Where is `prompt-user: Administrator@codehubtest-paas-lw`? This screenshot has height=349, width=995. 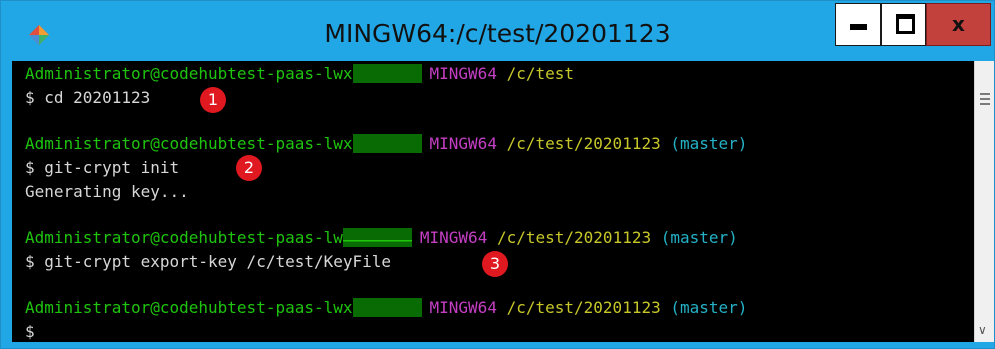 prompt-user: Administrator@codehubtest-paas-lw is located at coordinates (184, 237).